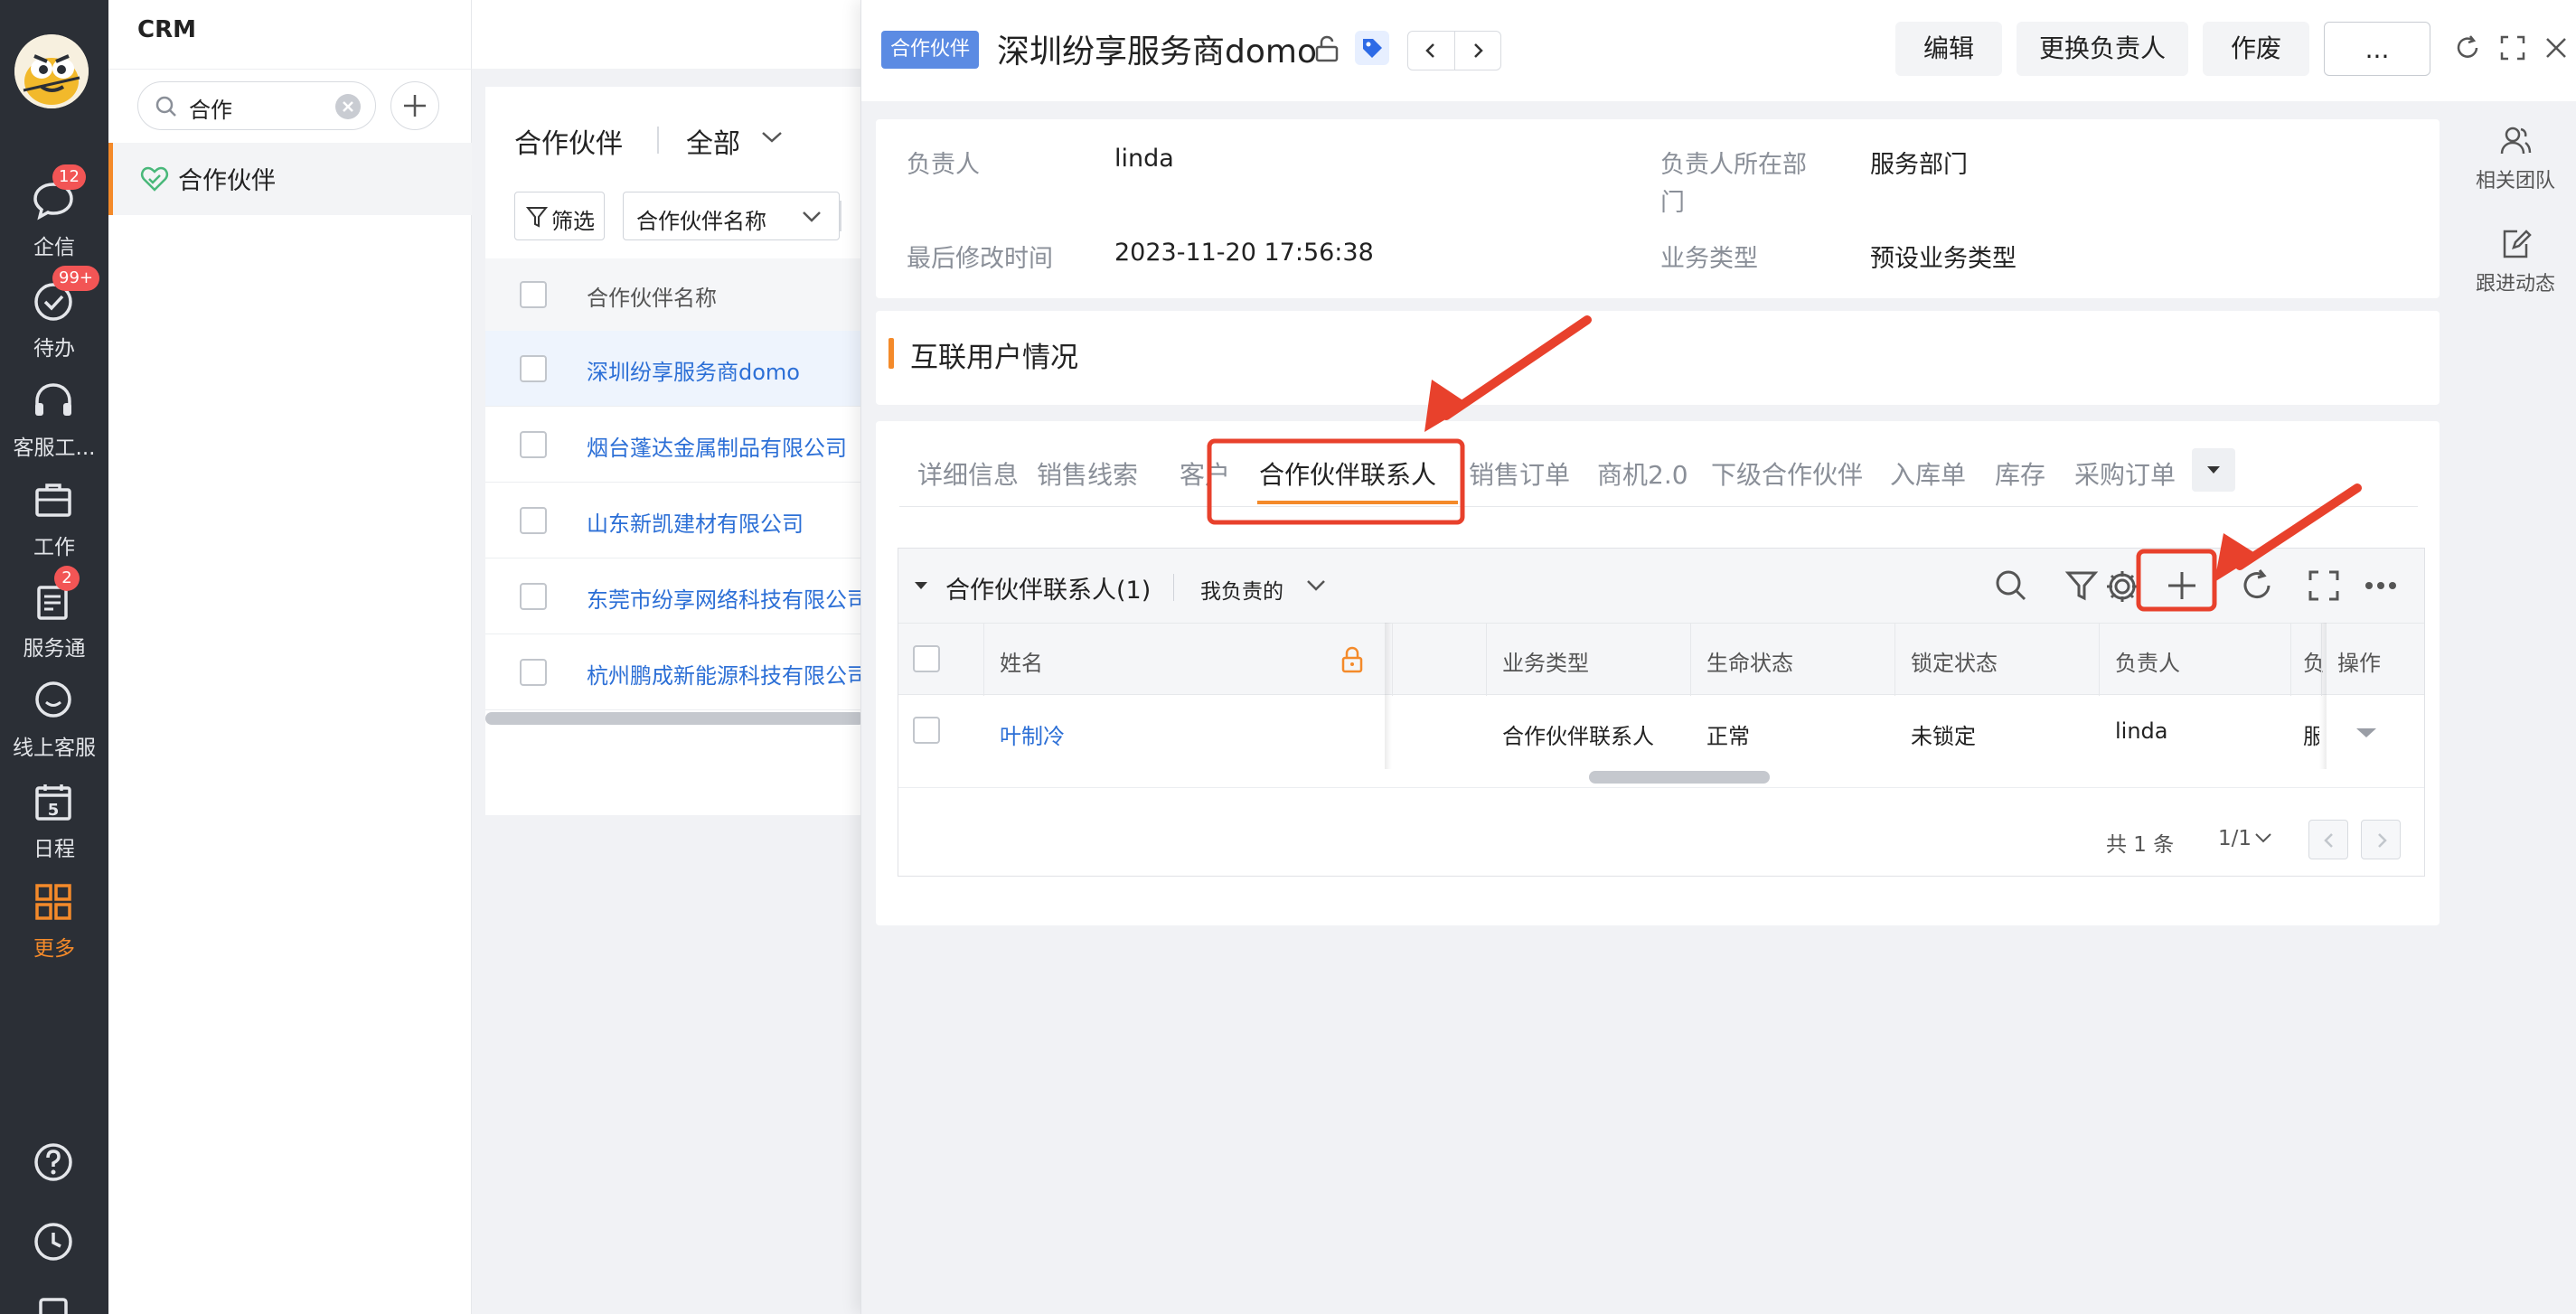 The image size is (2576, 1314). What do you see at coordinates (696, 522) in the screenshot?
I see `partner-name-link: 山东新凯建材有限公司` at bounding box center [696, 522].